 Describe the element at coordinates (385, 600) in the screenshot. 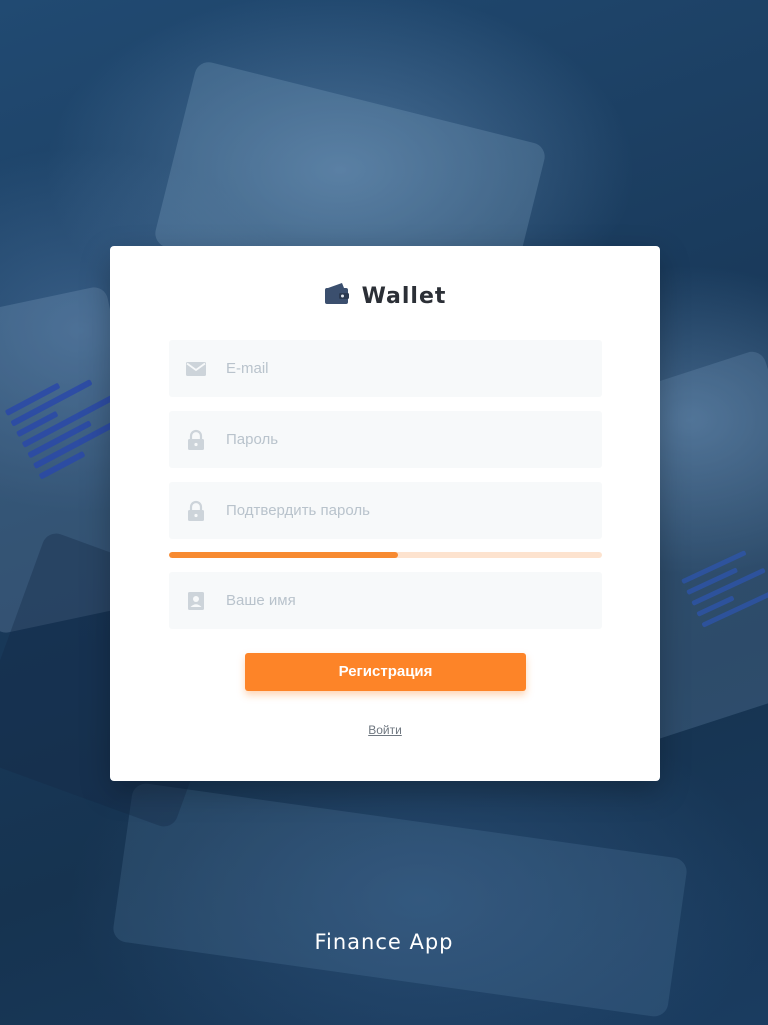

I see `name-field: Ваше имя` at that location.